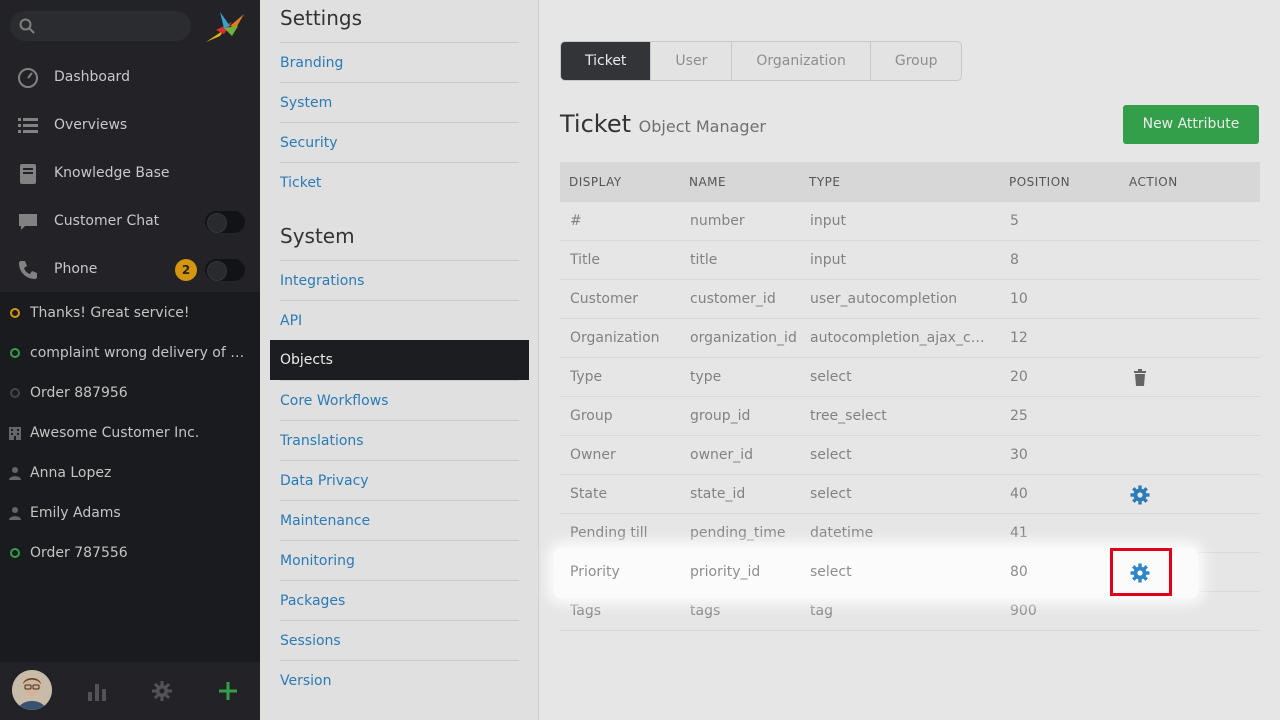 The height and width of the screenshot is (720, 1280). Describe the element at coordinates (186, 270) in the screenshot. I see `phone-badge: 2` at that location.